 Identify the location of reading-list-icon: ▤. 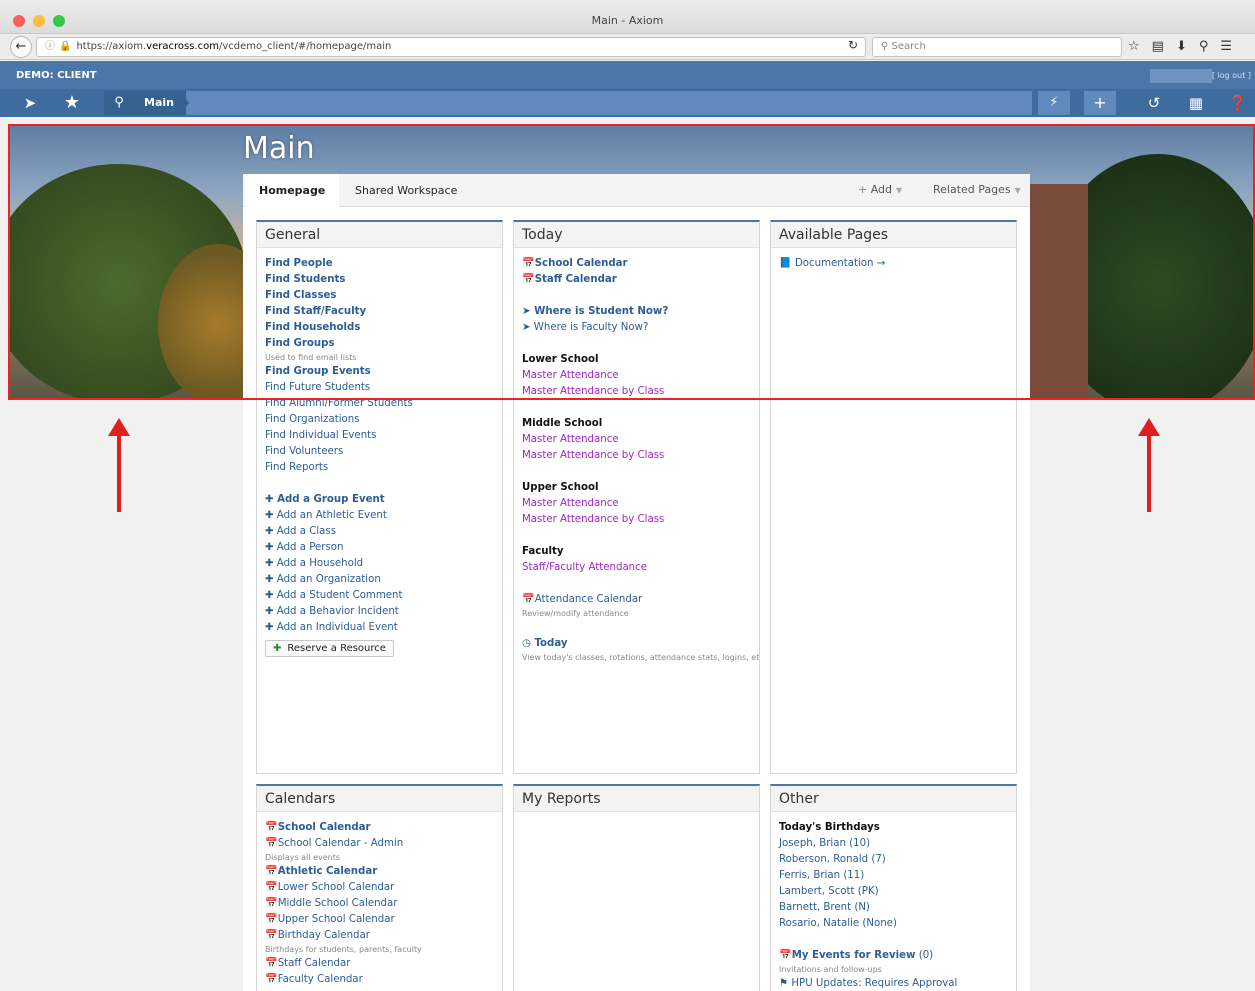
(1158, 46).